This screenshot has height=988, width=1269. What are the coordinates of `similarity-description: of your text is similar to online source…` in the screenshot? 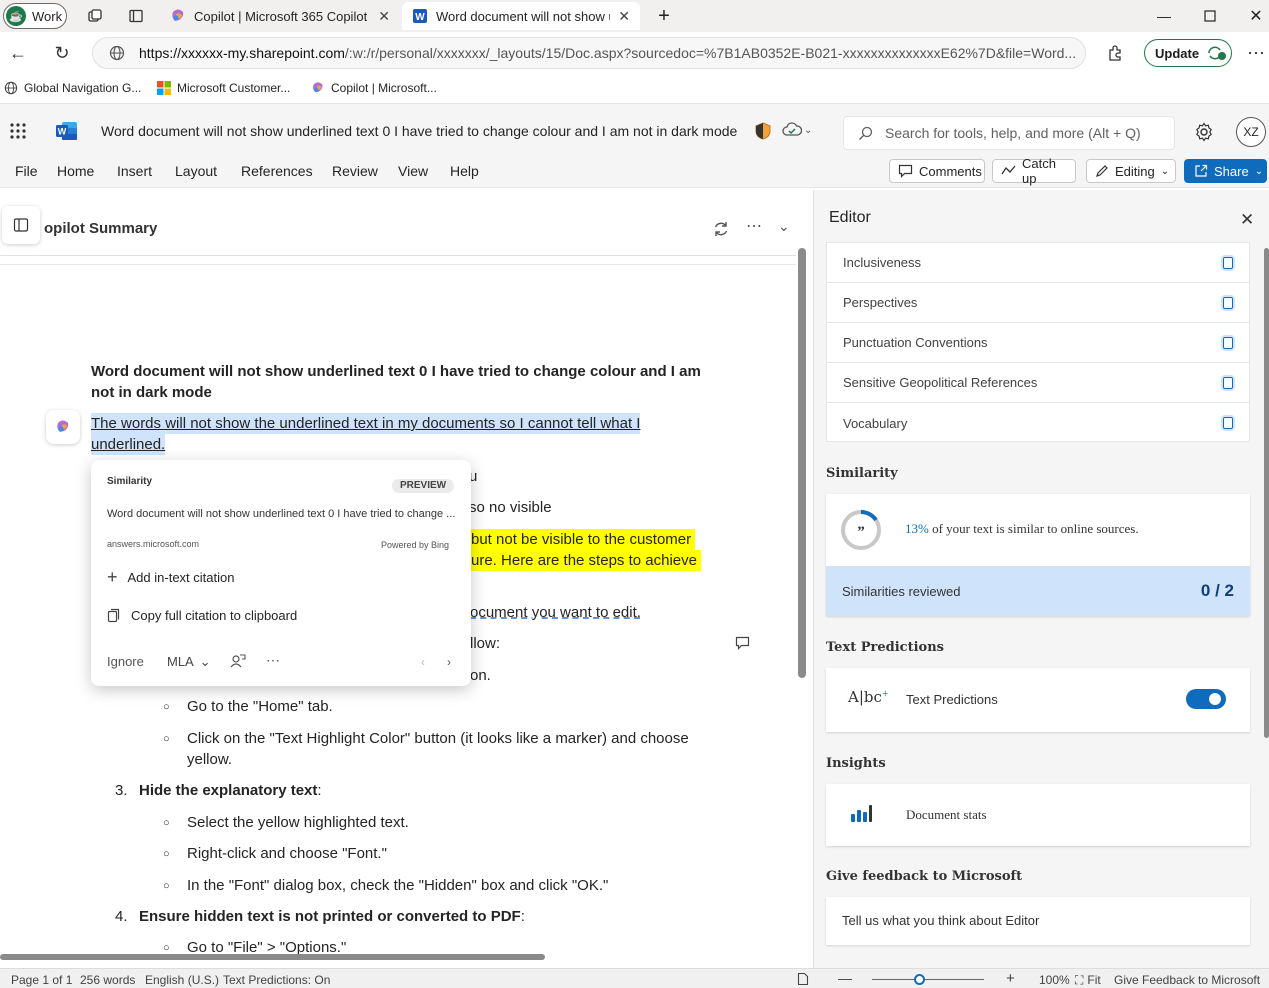 It's located at (1035, 528).